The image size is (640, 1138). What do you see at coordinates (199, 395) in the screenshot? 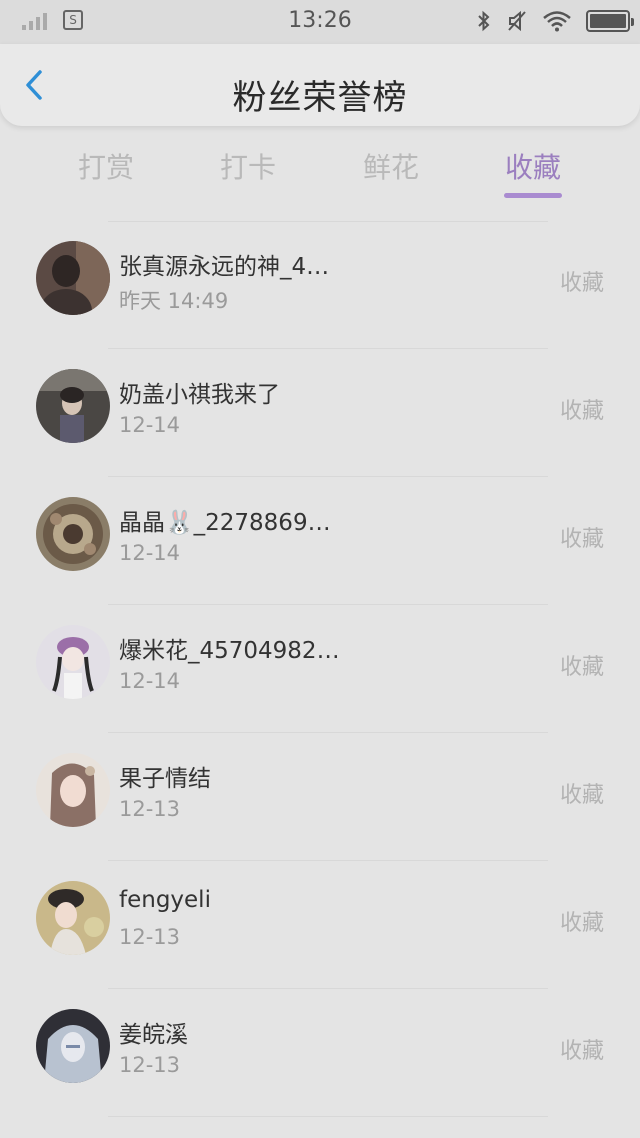
I see `fan-name: 奶盖小祺我来了` at bounding box center [199, 395].